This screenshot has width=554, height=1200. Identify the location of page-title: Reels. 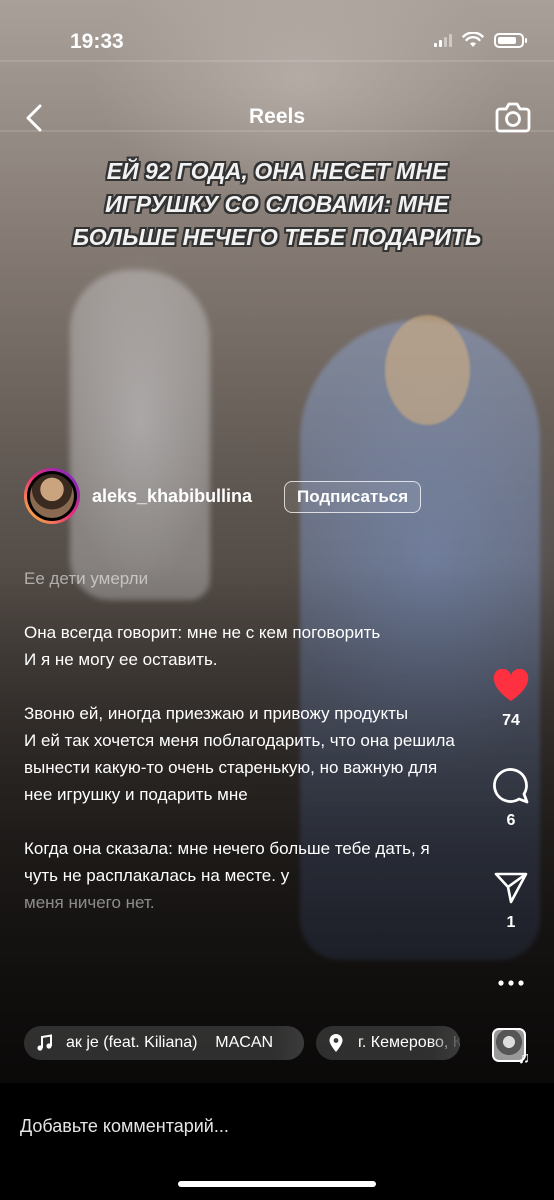
(277, 116).